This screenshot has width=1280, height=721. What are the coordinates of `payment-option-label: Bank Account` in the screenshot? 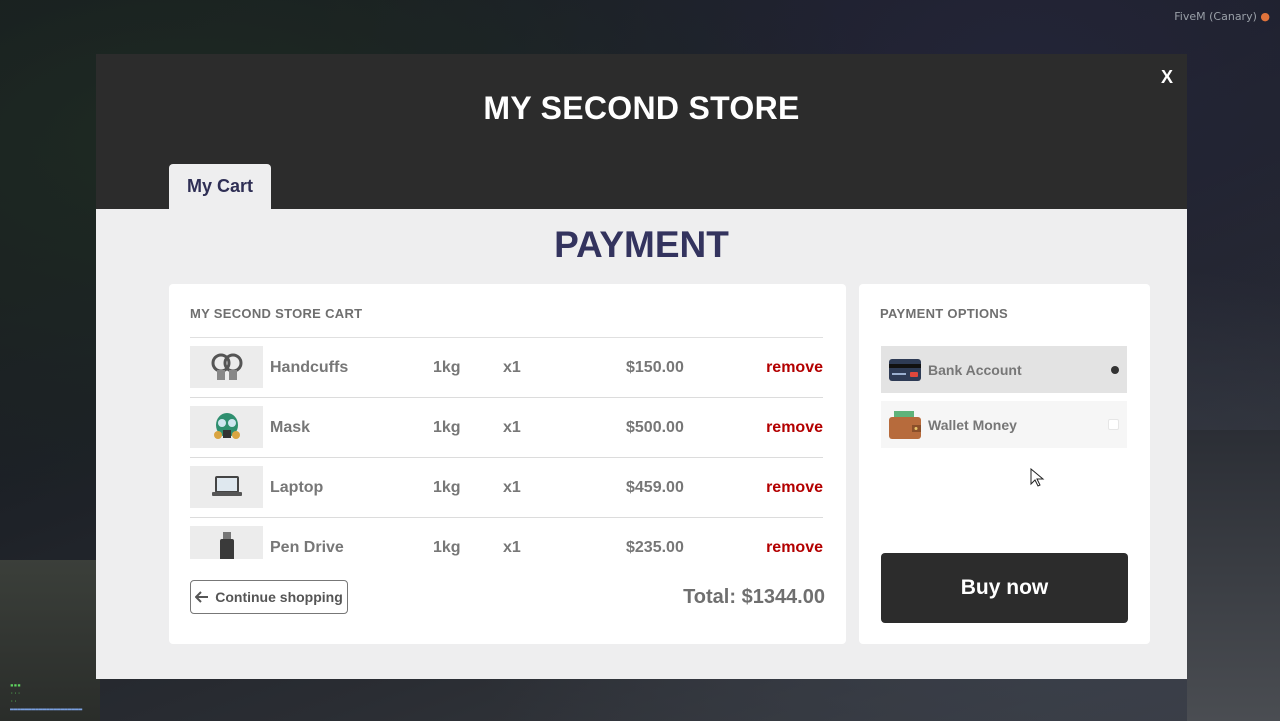 It's located at (975, 369).